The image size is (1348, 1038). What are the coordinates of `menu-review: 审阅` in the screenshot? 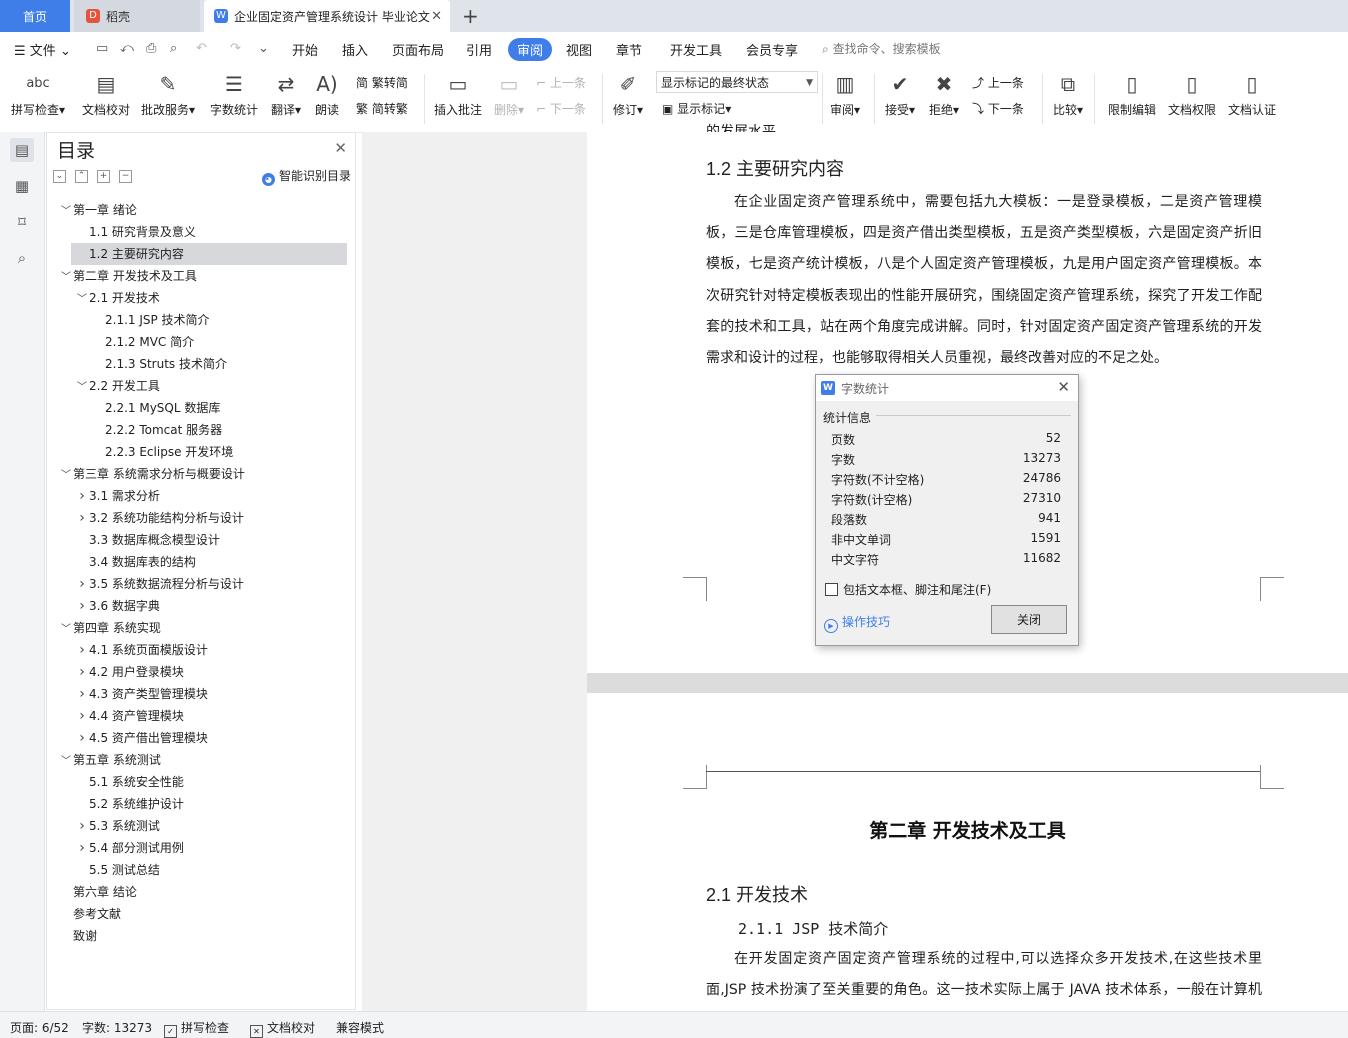 It's located at (530, 49).